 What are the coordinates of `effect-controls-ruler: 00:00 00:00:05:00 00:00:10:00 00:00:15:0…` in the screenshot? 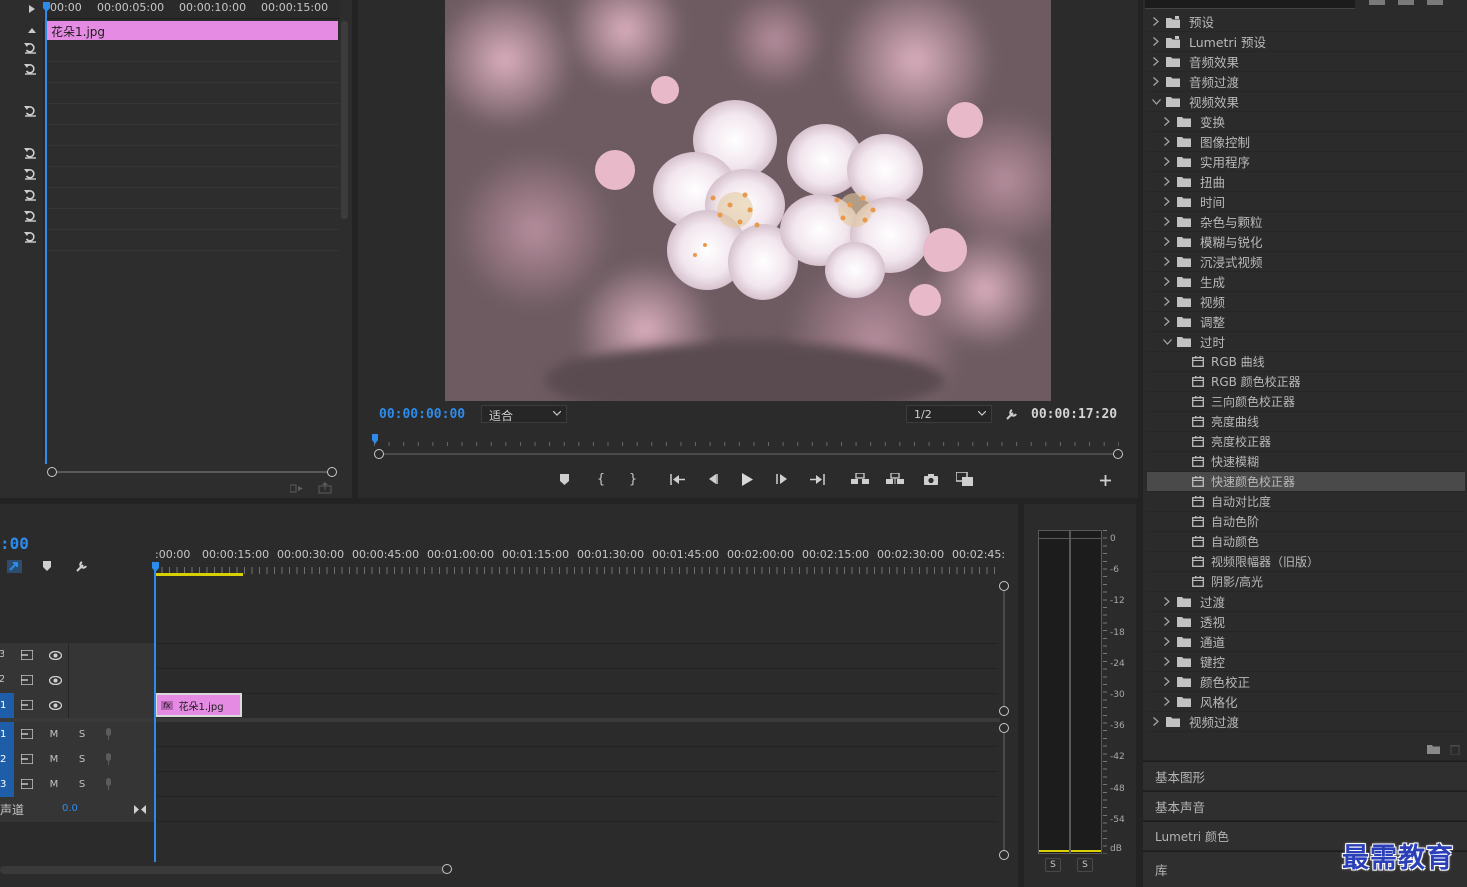 It's located at (192, 9).